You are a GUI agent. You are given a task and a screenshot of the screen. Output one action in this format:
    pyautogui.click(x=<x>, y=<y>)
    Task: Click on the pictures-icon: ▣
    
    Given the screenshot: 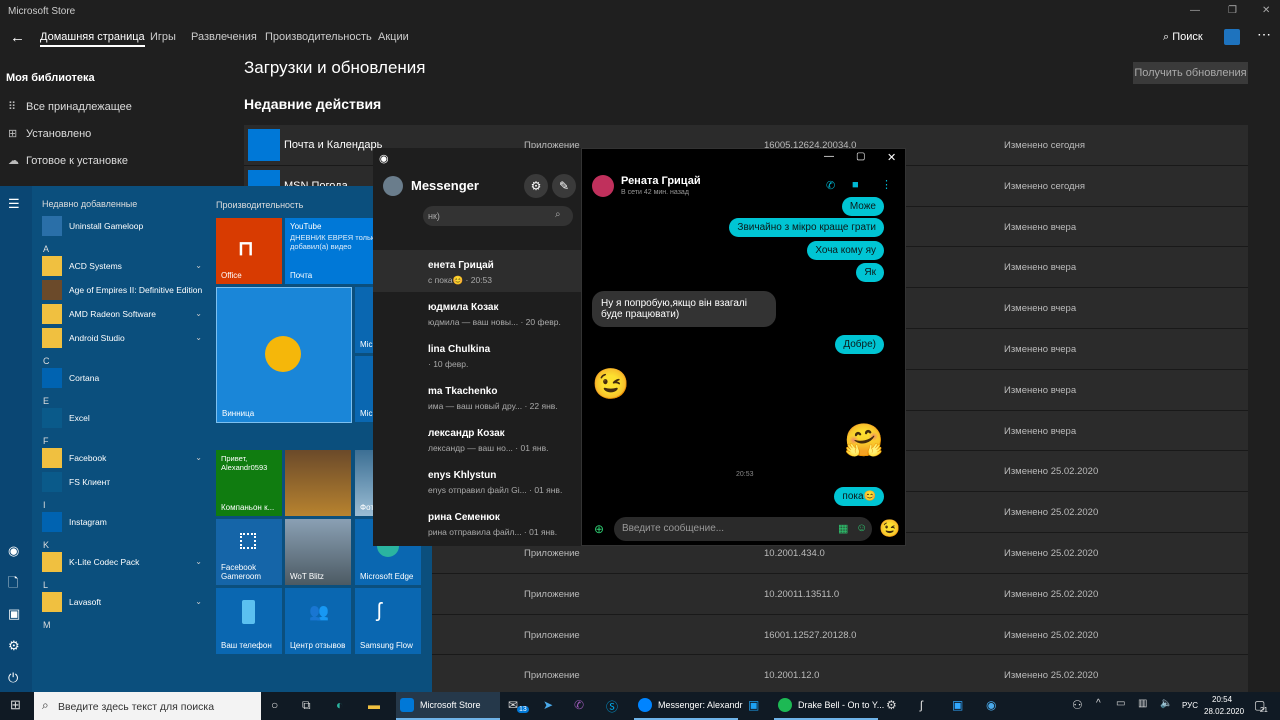 What is the action you would take?
    pyautogui.click(x=14, y=614)
    